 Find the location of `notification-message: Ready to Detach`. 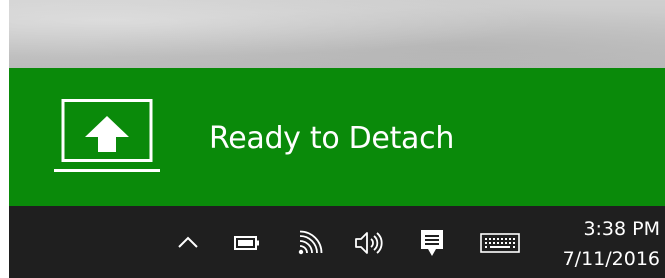

notification-message: Ready to Detach is located at coordinates (332, 138).